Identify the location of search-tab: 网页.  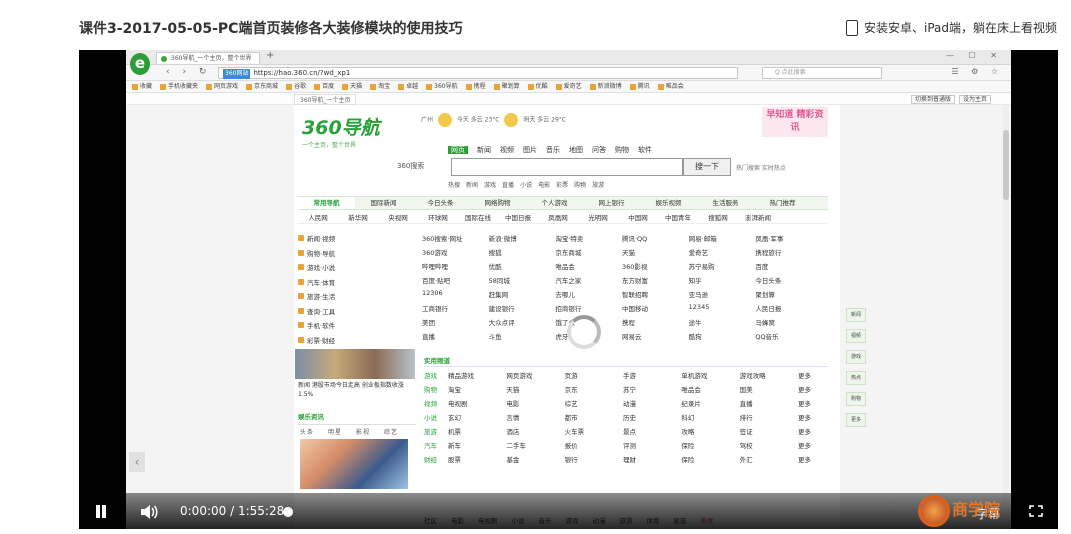
(458, 150).